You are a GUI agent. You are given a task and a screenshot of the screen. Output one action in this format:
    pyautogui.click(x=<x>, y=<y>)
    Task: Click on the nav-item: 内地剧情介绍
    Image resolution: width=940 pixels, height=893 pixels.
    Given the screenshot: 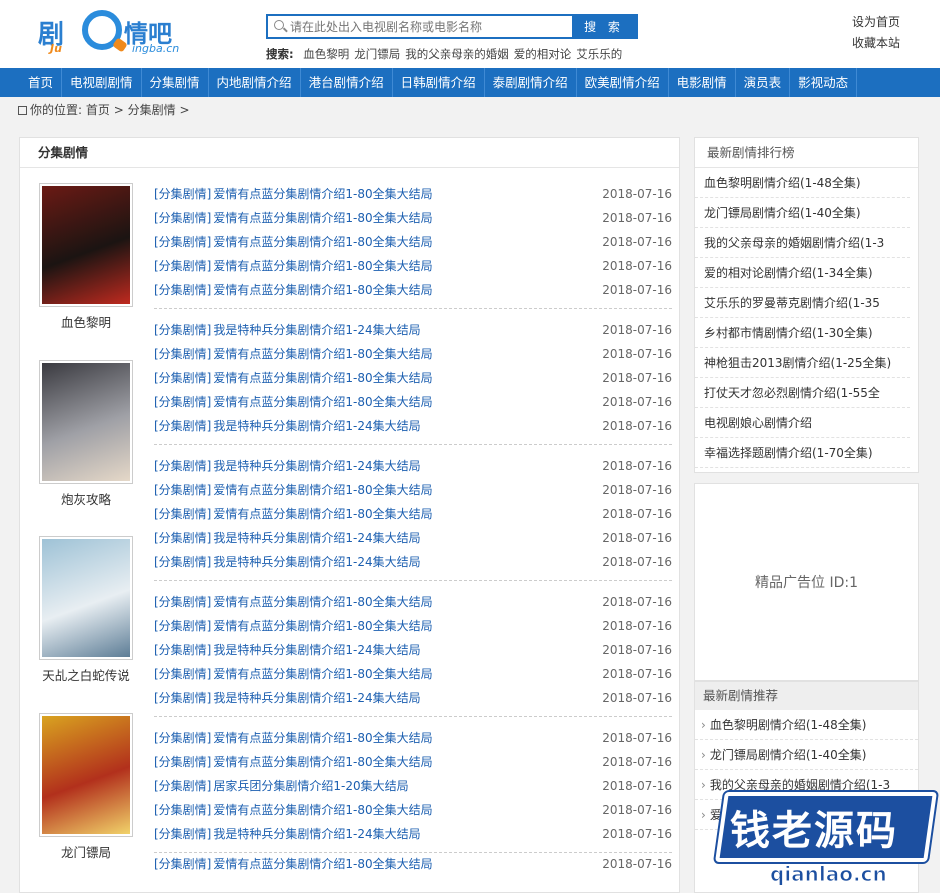 What is the action you would take?
    pyautogui.click(x=255, y=82)
    